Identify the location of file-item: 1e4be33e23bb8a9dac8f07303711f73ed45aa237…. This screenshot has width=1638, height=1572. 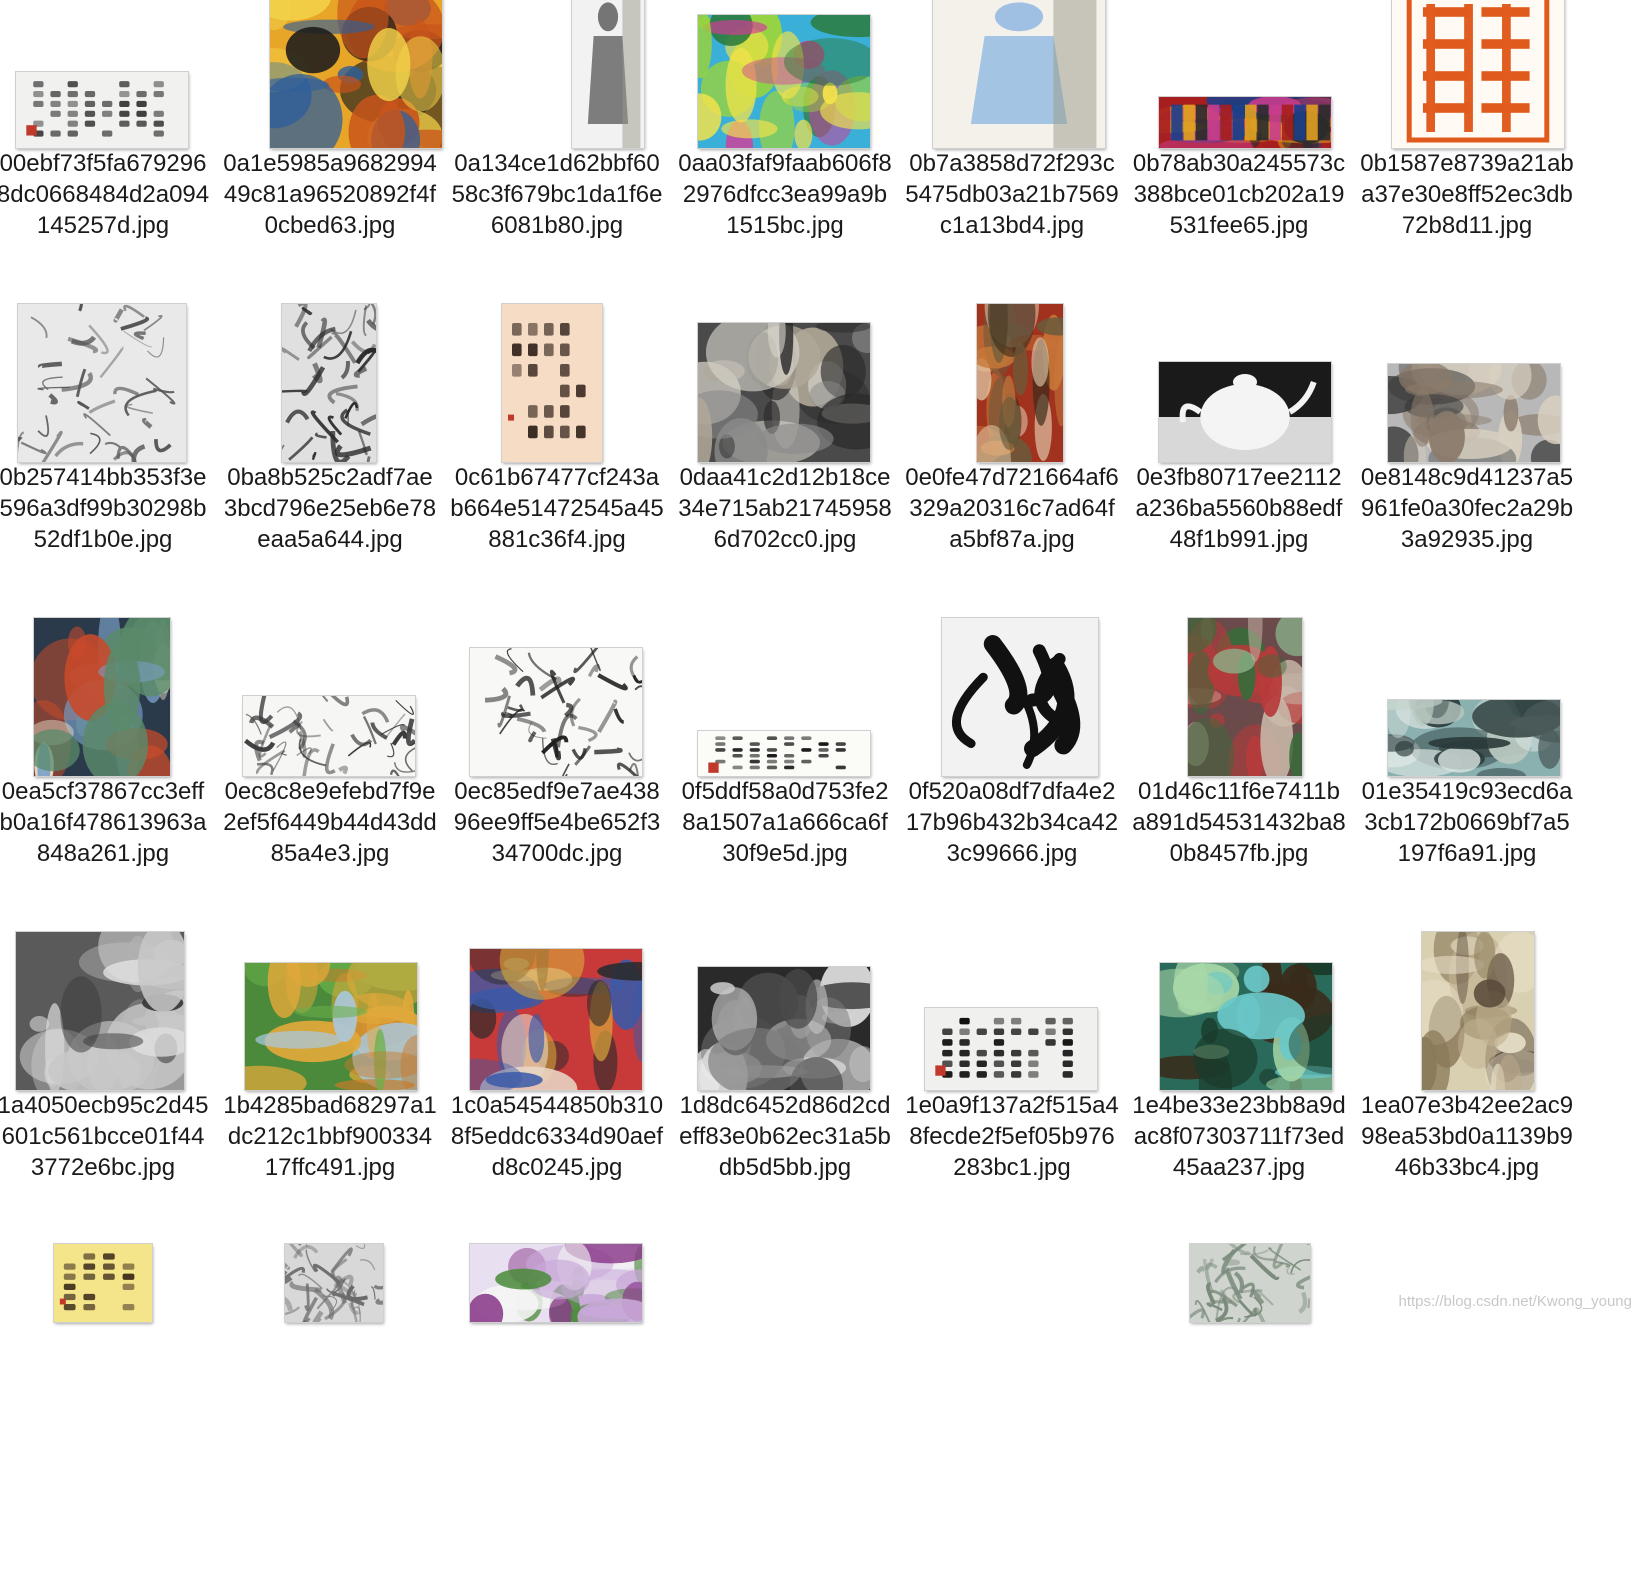
(1239, 1094).